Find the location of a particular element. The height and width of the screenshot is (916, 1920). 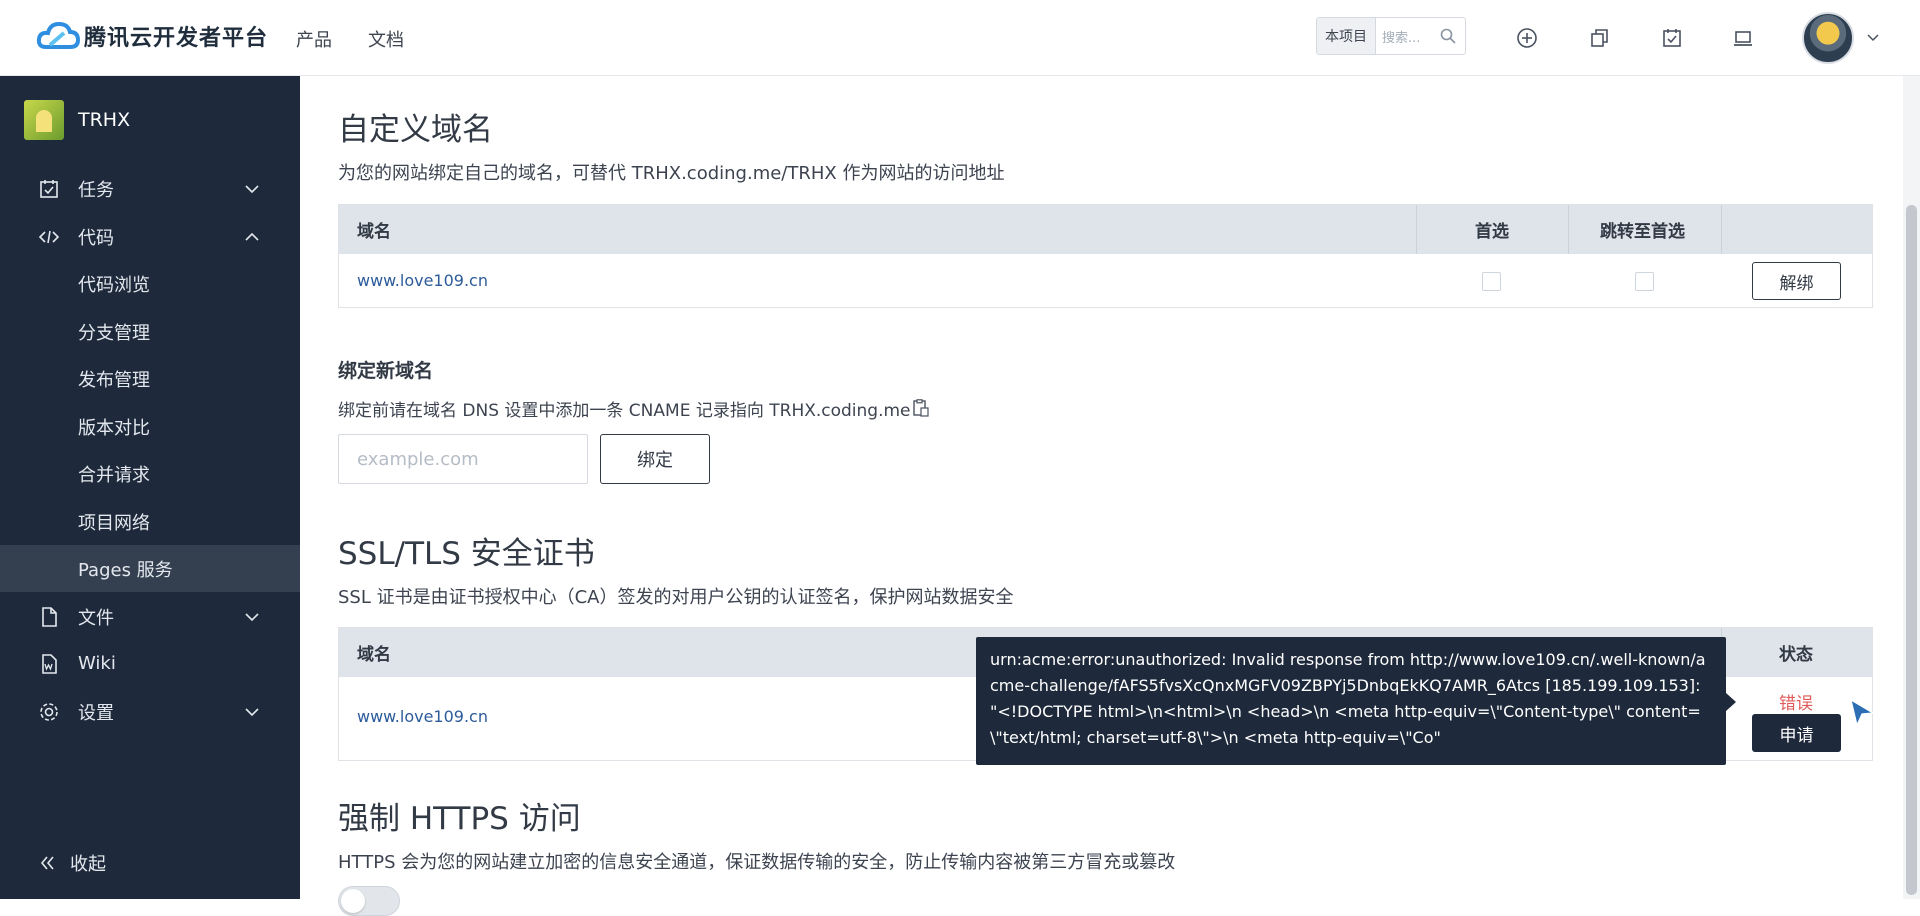

sidebar-subitem-network: 项目网络 is located at coordinates (150, 521).